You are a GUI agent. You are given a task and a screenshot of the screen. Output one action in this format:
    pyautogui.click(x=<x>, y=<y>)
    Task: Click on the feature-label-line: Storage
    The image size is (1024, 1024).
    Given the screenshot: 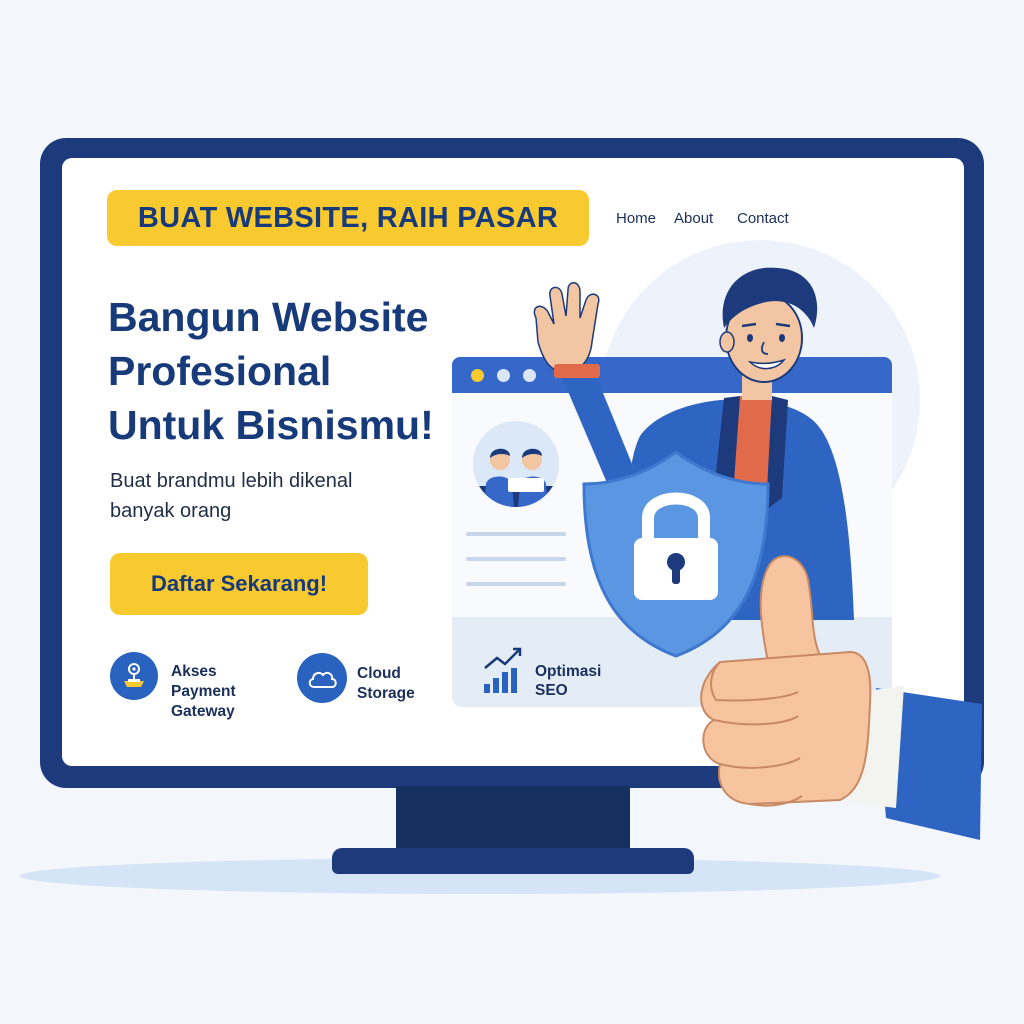 What is the action you would take?
    pyautogui.click(x=386, y=693)
    